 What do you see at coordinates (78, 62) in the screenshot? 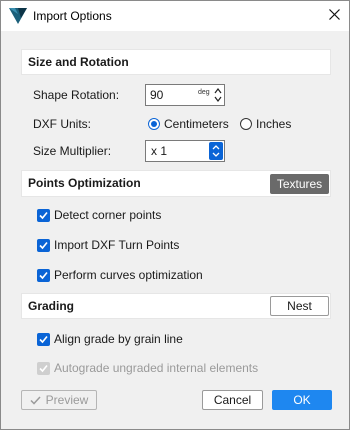
I see `section-title: Size and Rotation` at bounding box center [78, 62].